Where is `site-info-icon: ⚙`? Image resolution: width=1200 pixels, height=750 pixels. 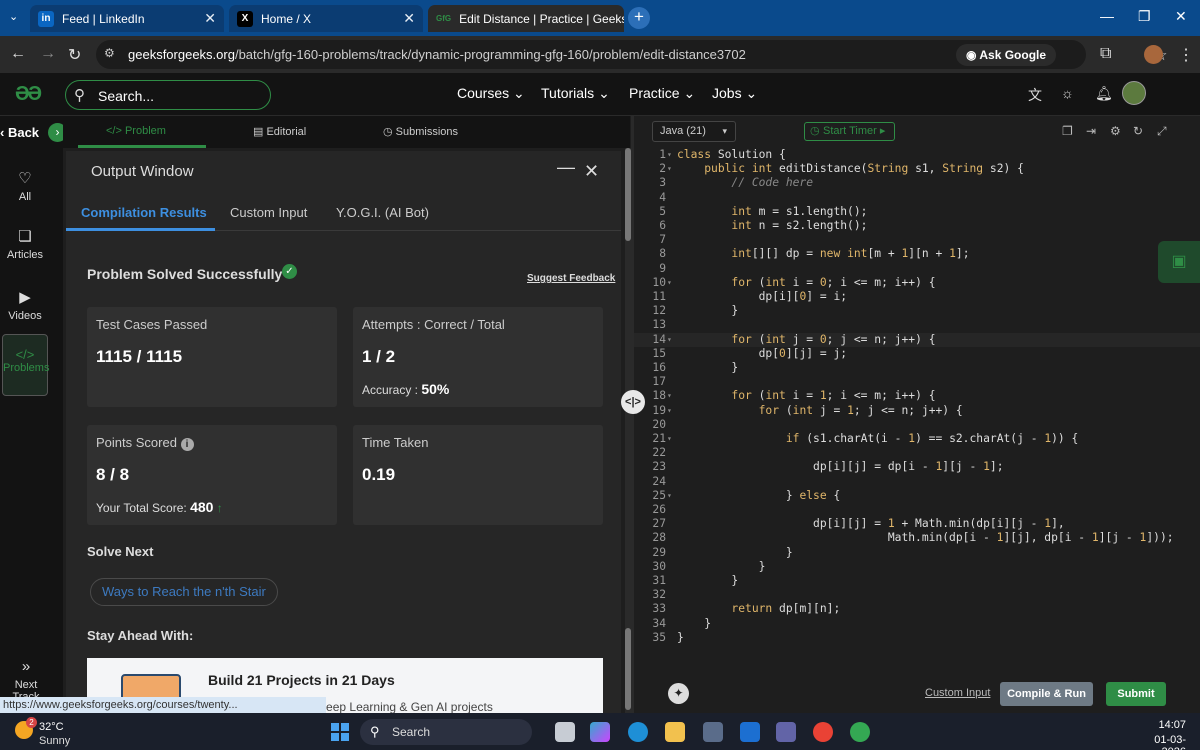 site-info-icon: ⚙ is located at coordinates (109, 53).